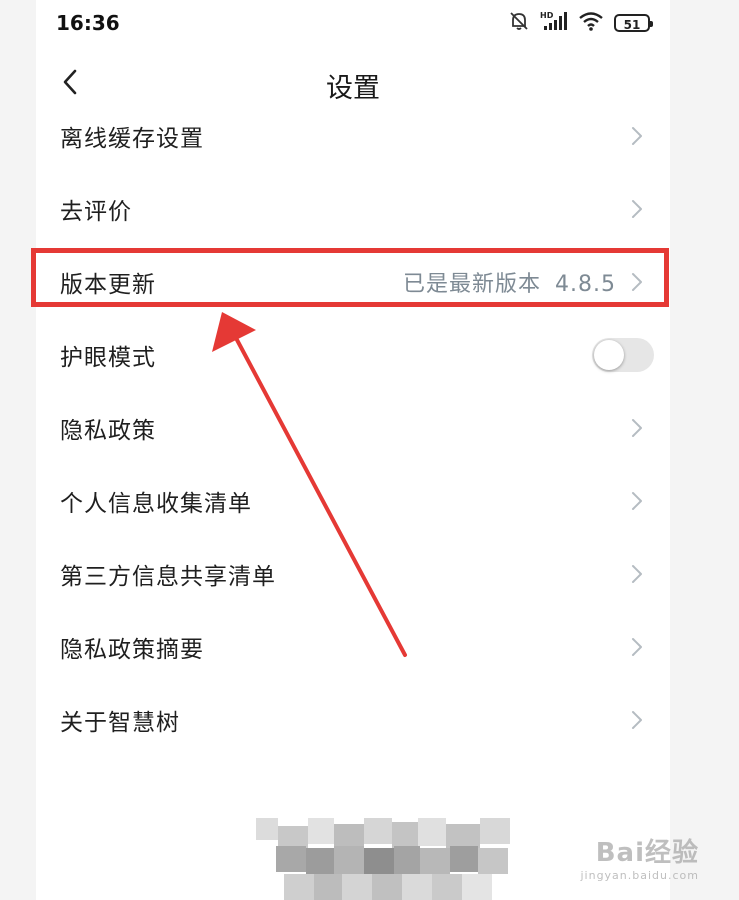 Image resolution: width=739 pixels, height=900 pixels. I want to click on settings-item-label: 离线缓存设置, so click(132, 138).